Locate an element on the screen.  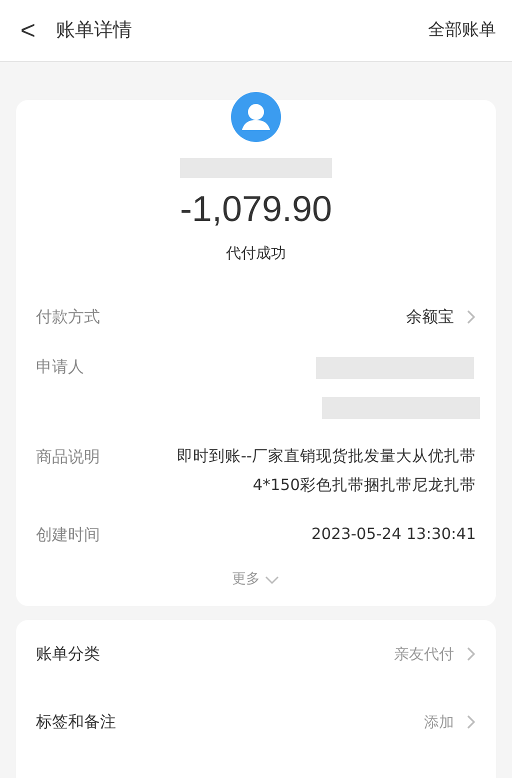
field-value: 2023-05-24 13:30:41 is located at coordinates (393, 534).